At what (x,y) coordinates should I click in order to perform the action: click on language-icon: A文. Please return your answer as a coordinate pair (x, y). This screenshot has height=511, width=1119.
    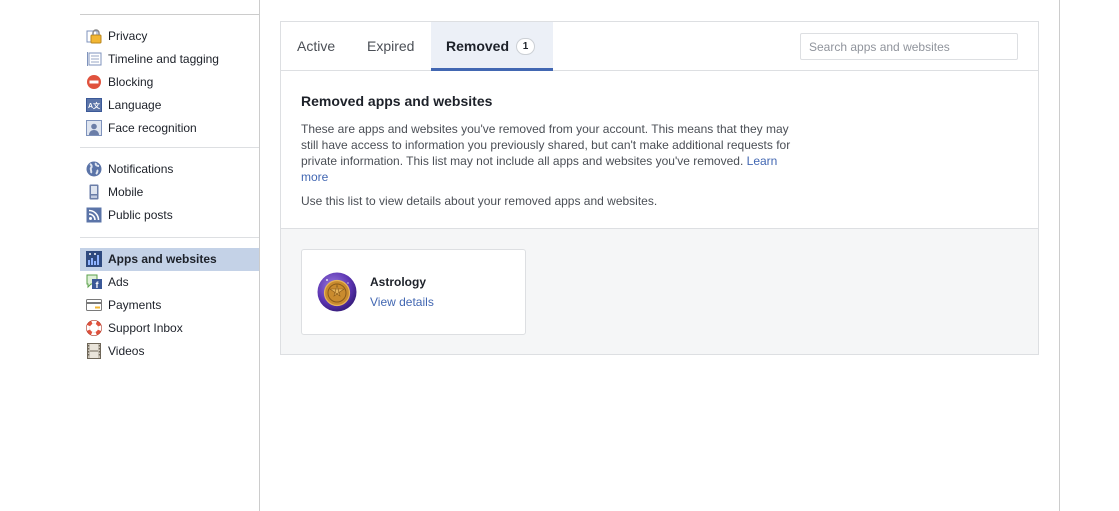
    Looking at the image, I should click on (94, 105).